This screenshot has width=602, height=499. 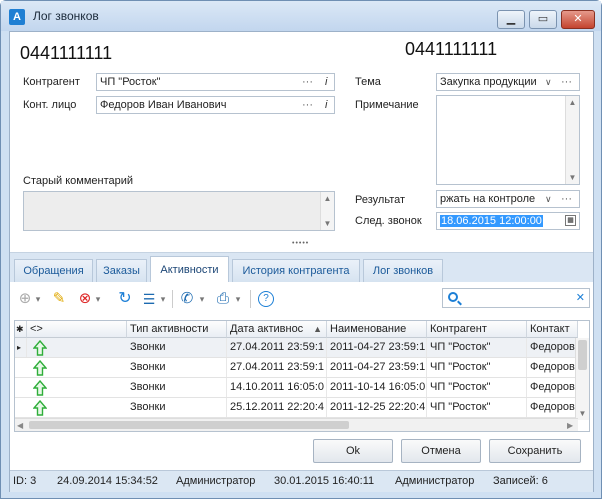 What do you see at coordinates (552, 329) in the screenshot?
I see `column-header-contact: Контакт` at bounding box center [552, 329].